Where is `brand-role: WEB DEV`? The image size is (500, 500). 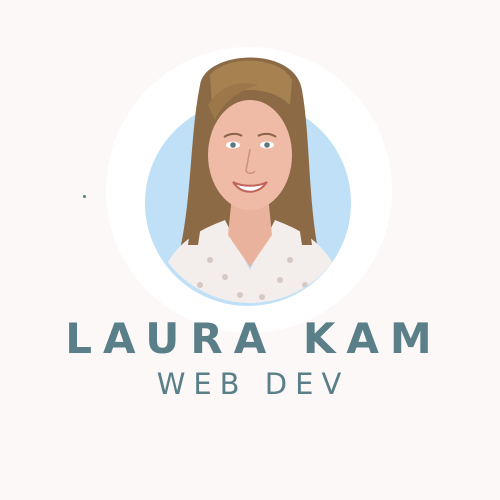 brand-role: WEB DEV is located at coordinates (253, 384).